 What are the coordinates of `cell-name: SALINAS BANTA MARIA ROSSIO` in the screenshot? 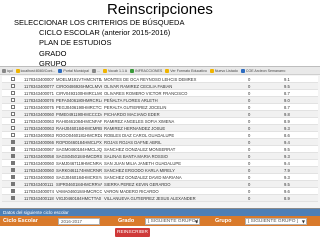 It's located at (136, 156).